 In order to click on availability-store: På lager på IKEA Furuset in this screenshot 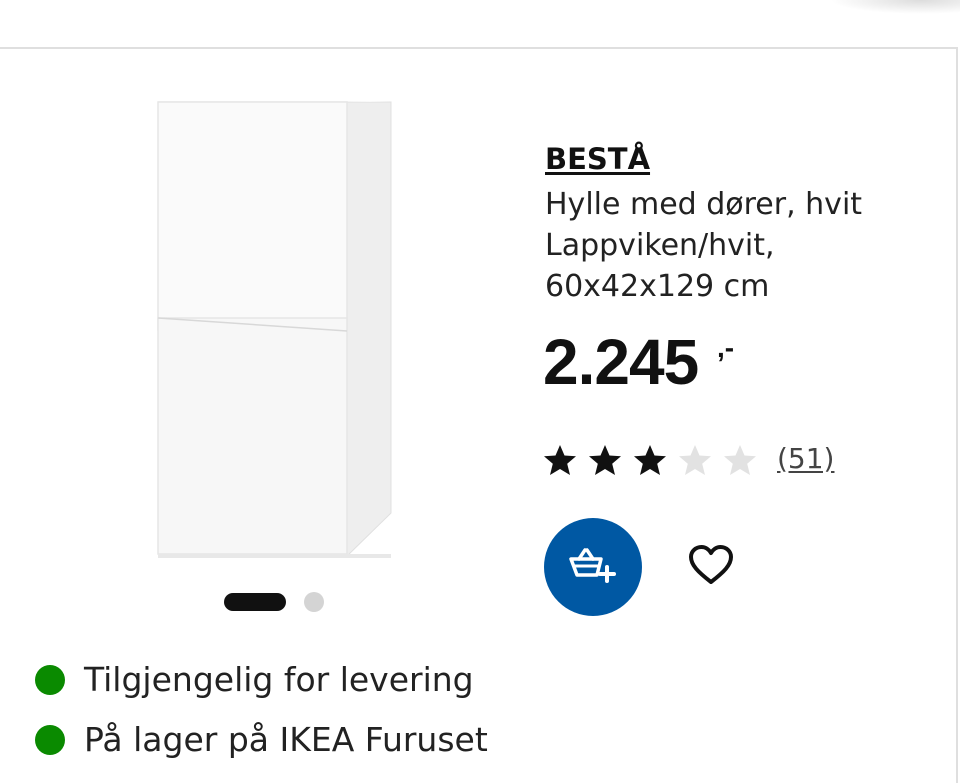, I will do `click(261, 740)`.